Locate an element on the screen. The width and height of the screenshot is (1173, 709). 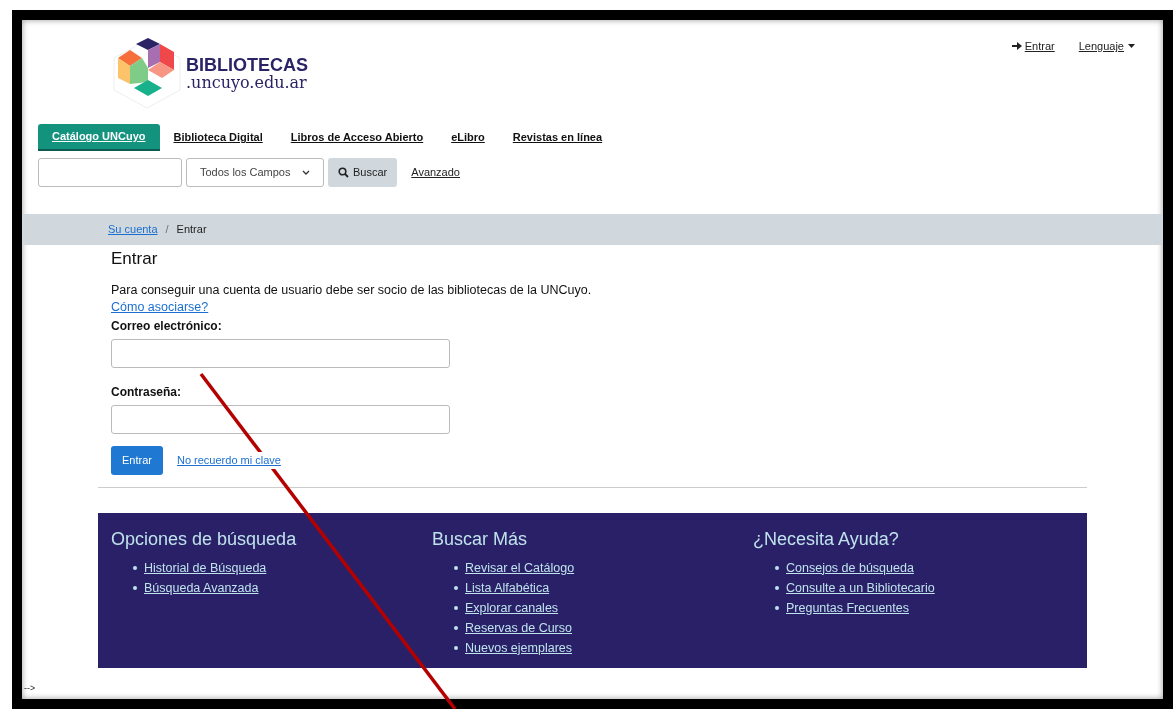
footer-heading: Opciones de búsqueda is located at coordinates (204, 539).